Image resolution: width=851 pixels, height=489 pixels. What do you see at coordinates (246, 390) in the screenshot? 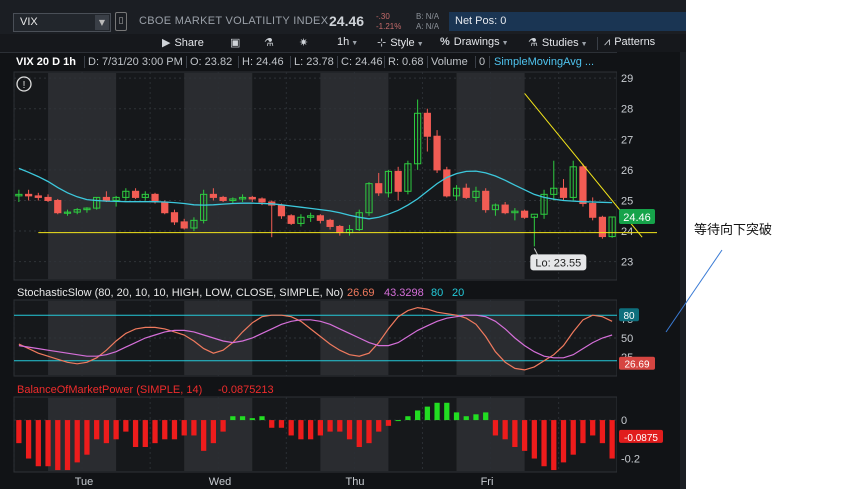
I see `bop-value: -0.0875213` at bounding box center [246, 390].